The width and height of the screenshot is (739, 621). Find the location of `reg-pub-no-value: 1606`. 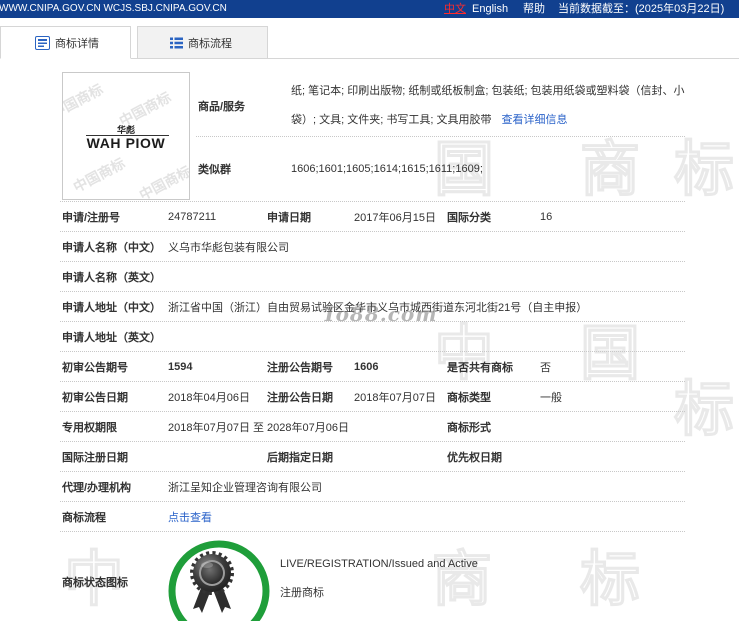

reg-pub-no-value: 1606 is located at coordinates (366, 366).